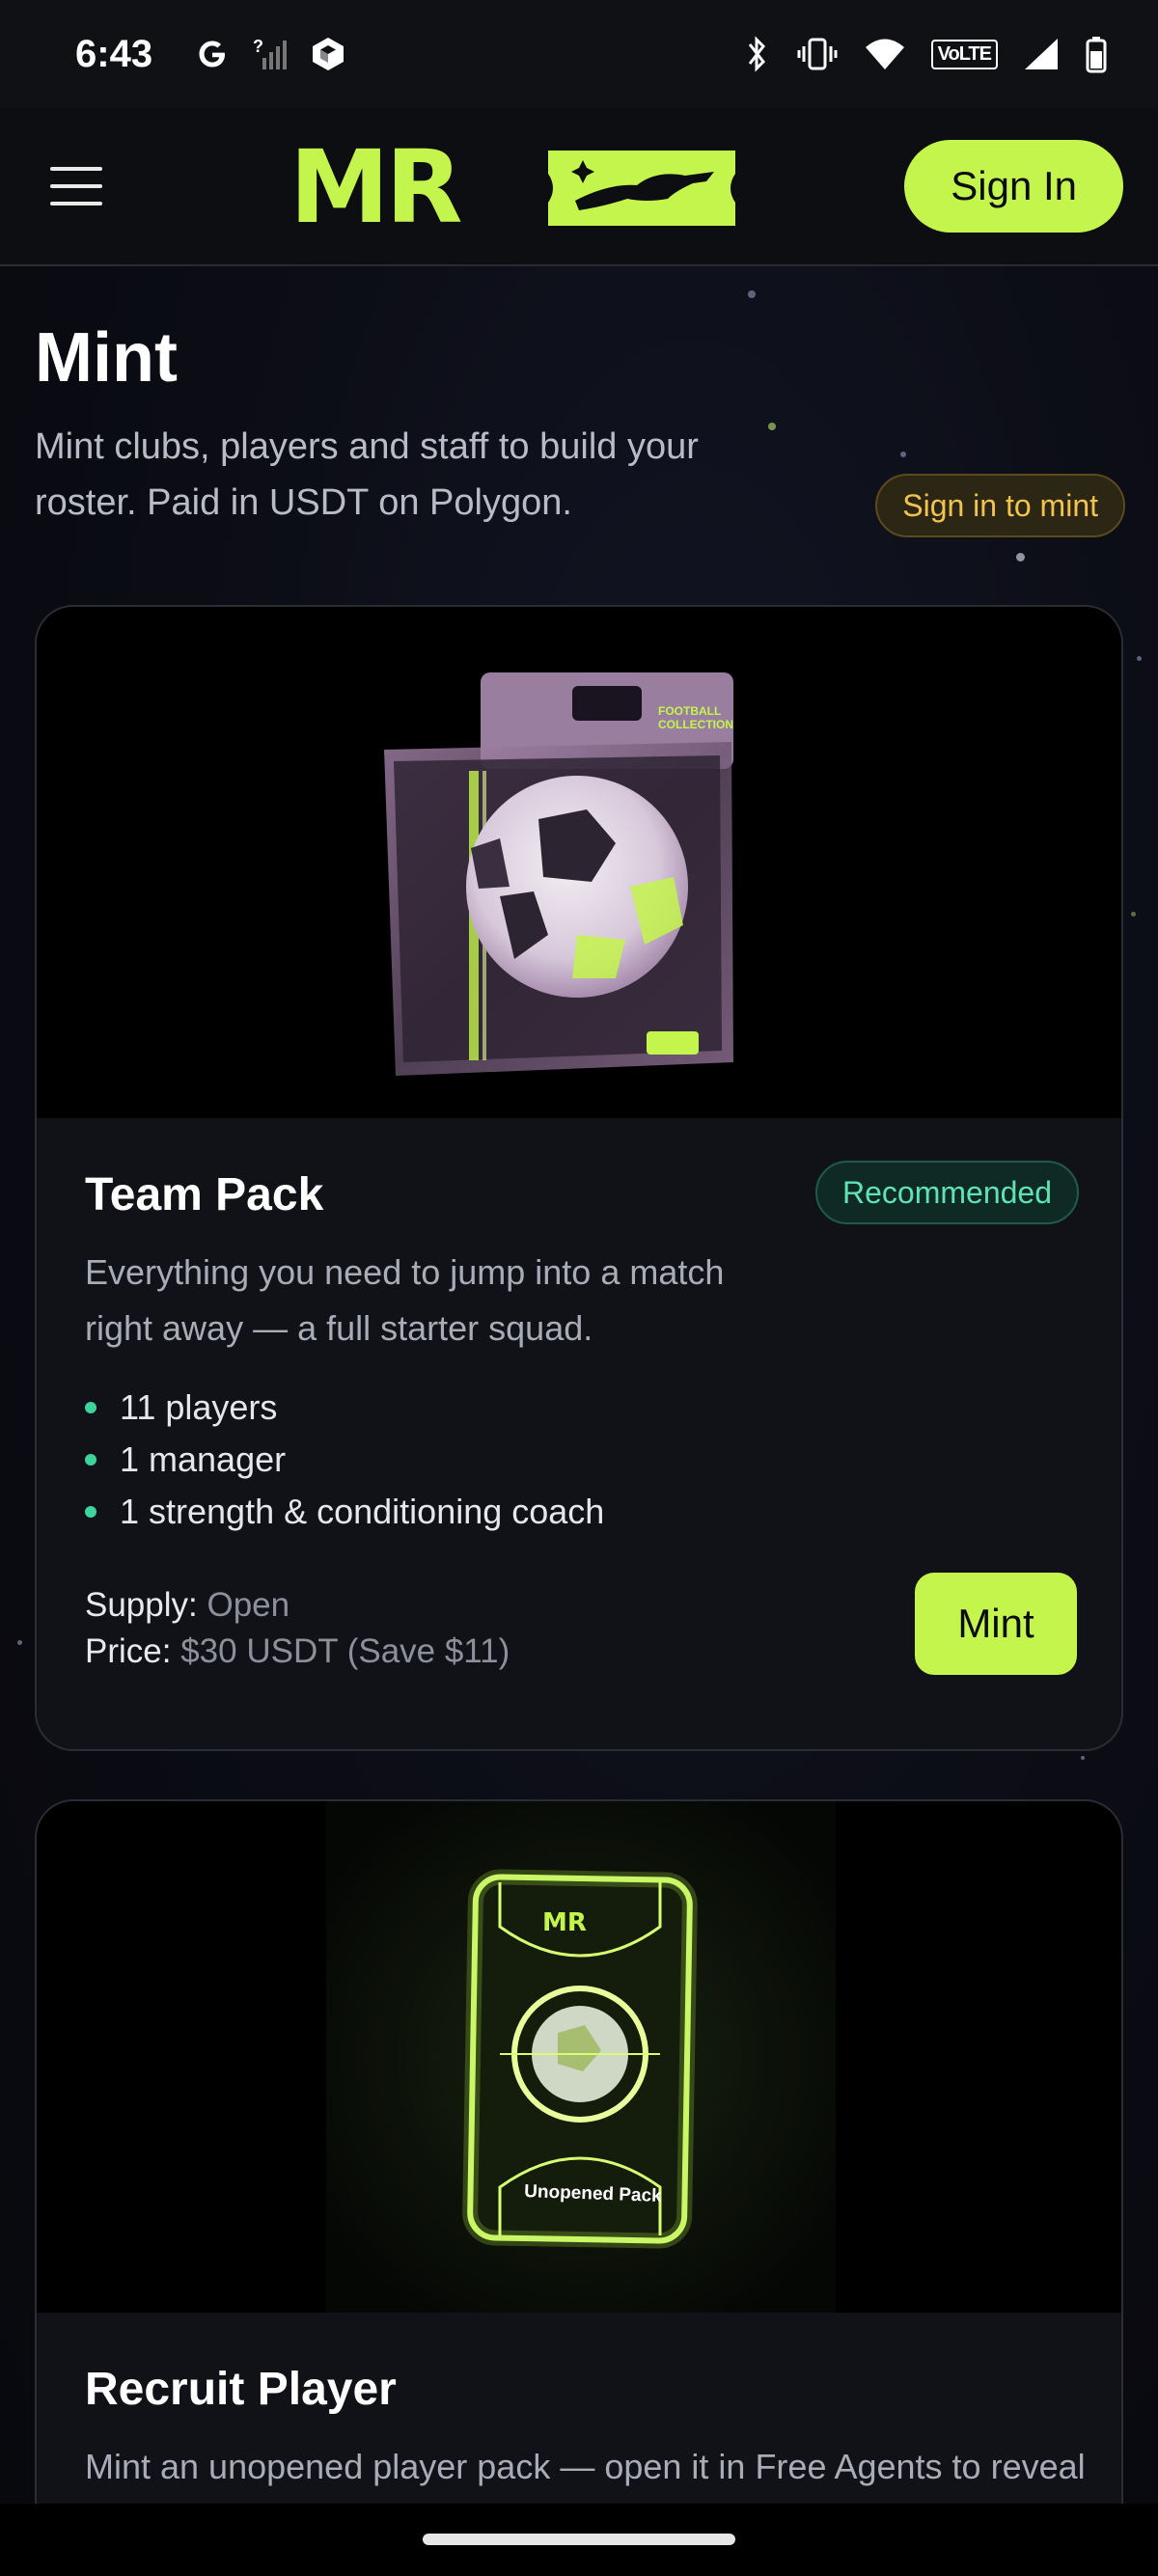  Describe the element at coordinates (885, 54) in the screenshot. I see `wifi-icon` at that location.